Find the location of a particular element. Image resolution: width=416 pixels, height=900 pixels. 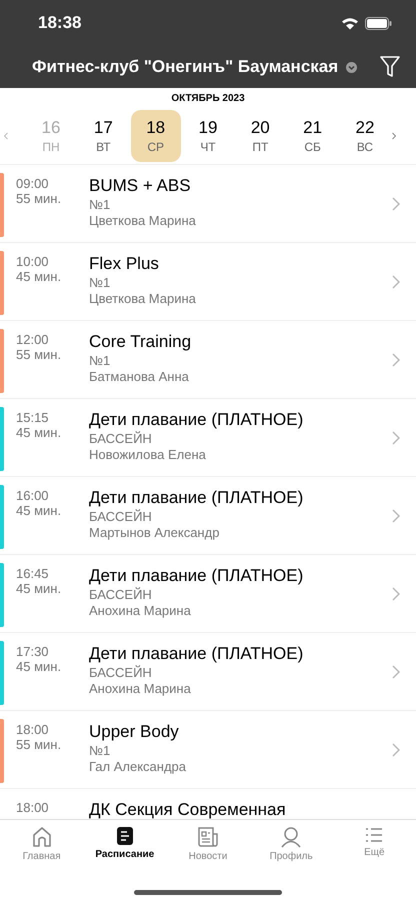

class-row: 18:00 55 мин. Upper Body №1 Гал Александра is located at coordinates (208, 750).